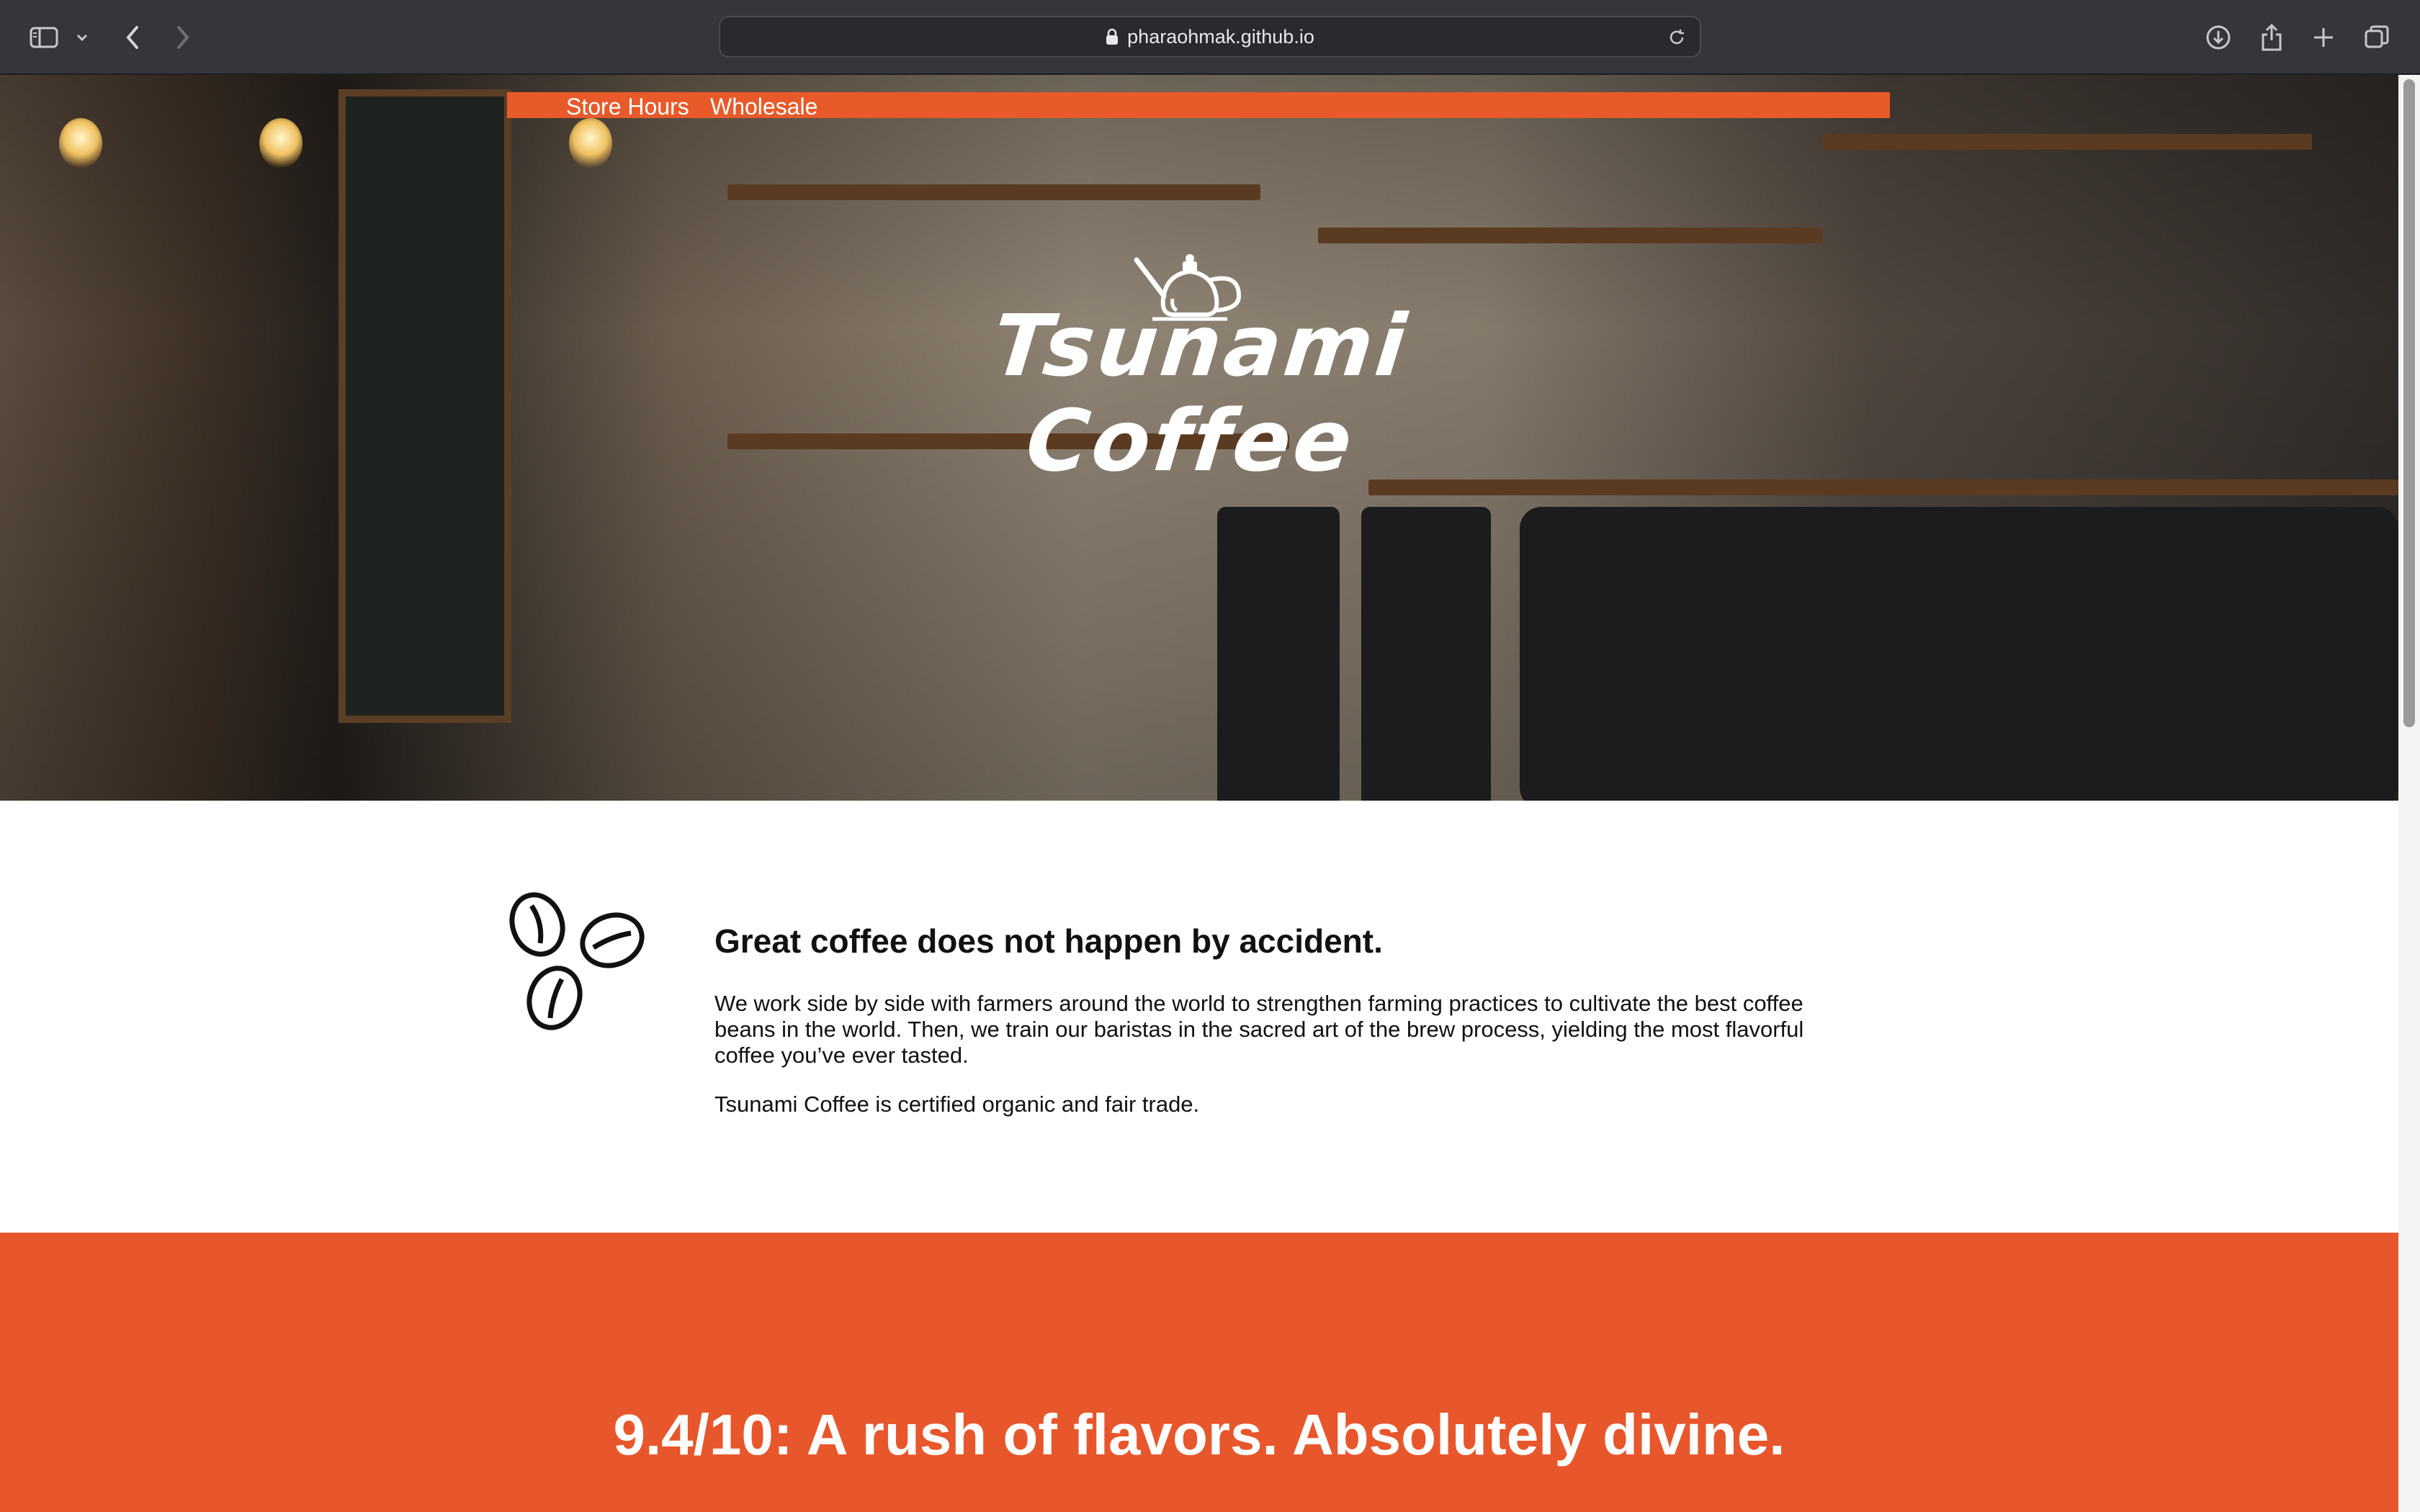  I want to click on scrollbar-thumb, so click(2409, 403).